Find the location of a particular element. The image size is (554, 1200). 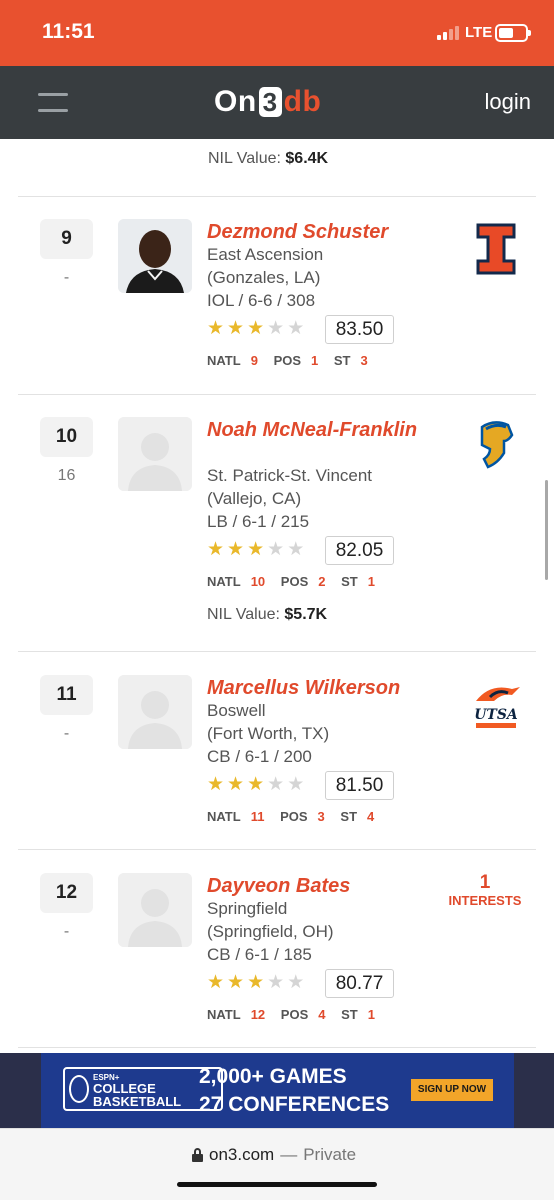

player-hometown: (Vallejo, CA) is located at coordinates (254, 498).